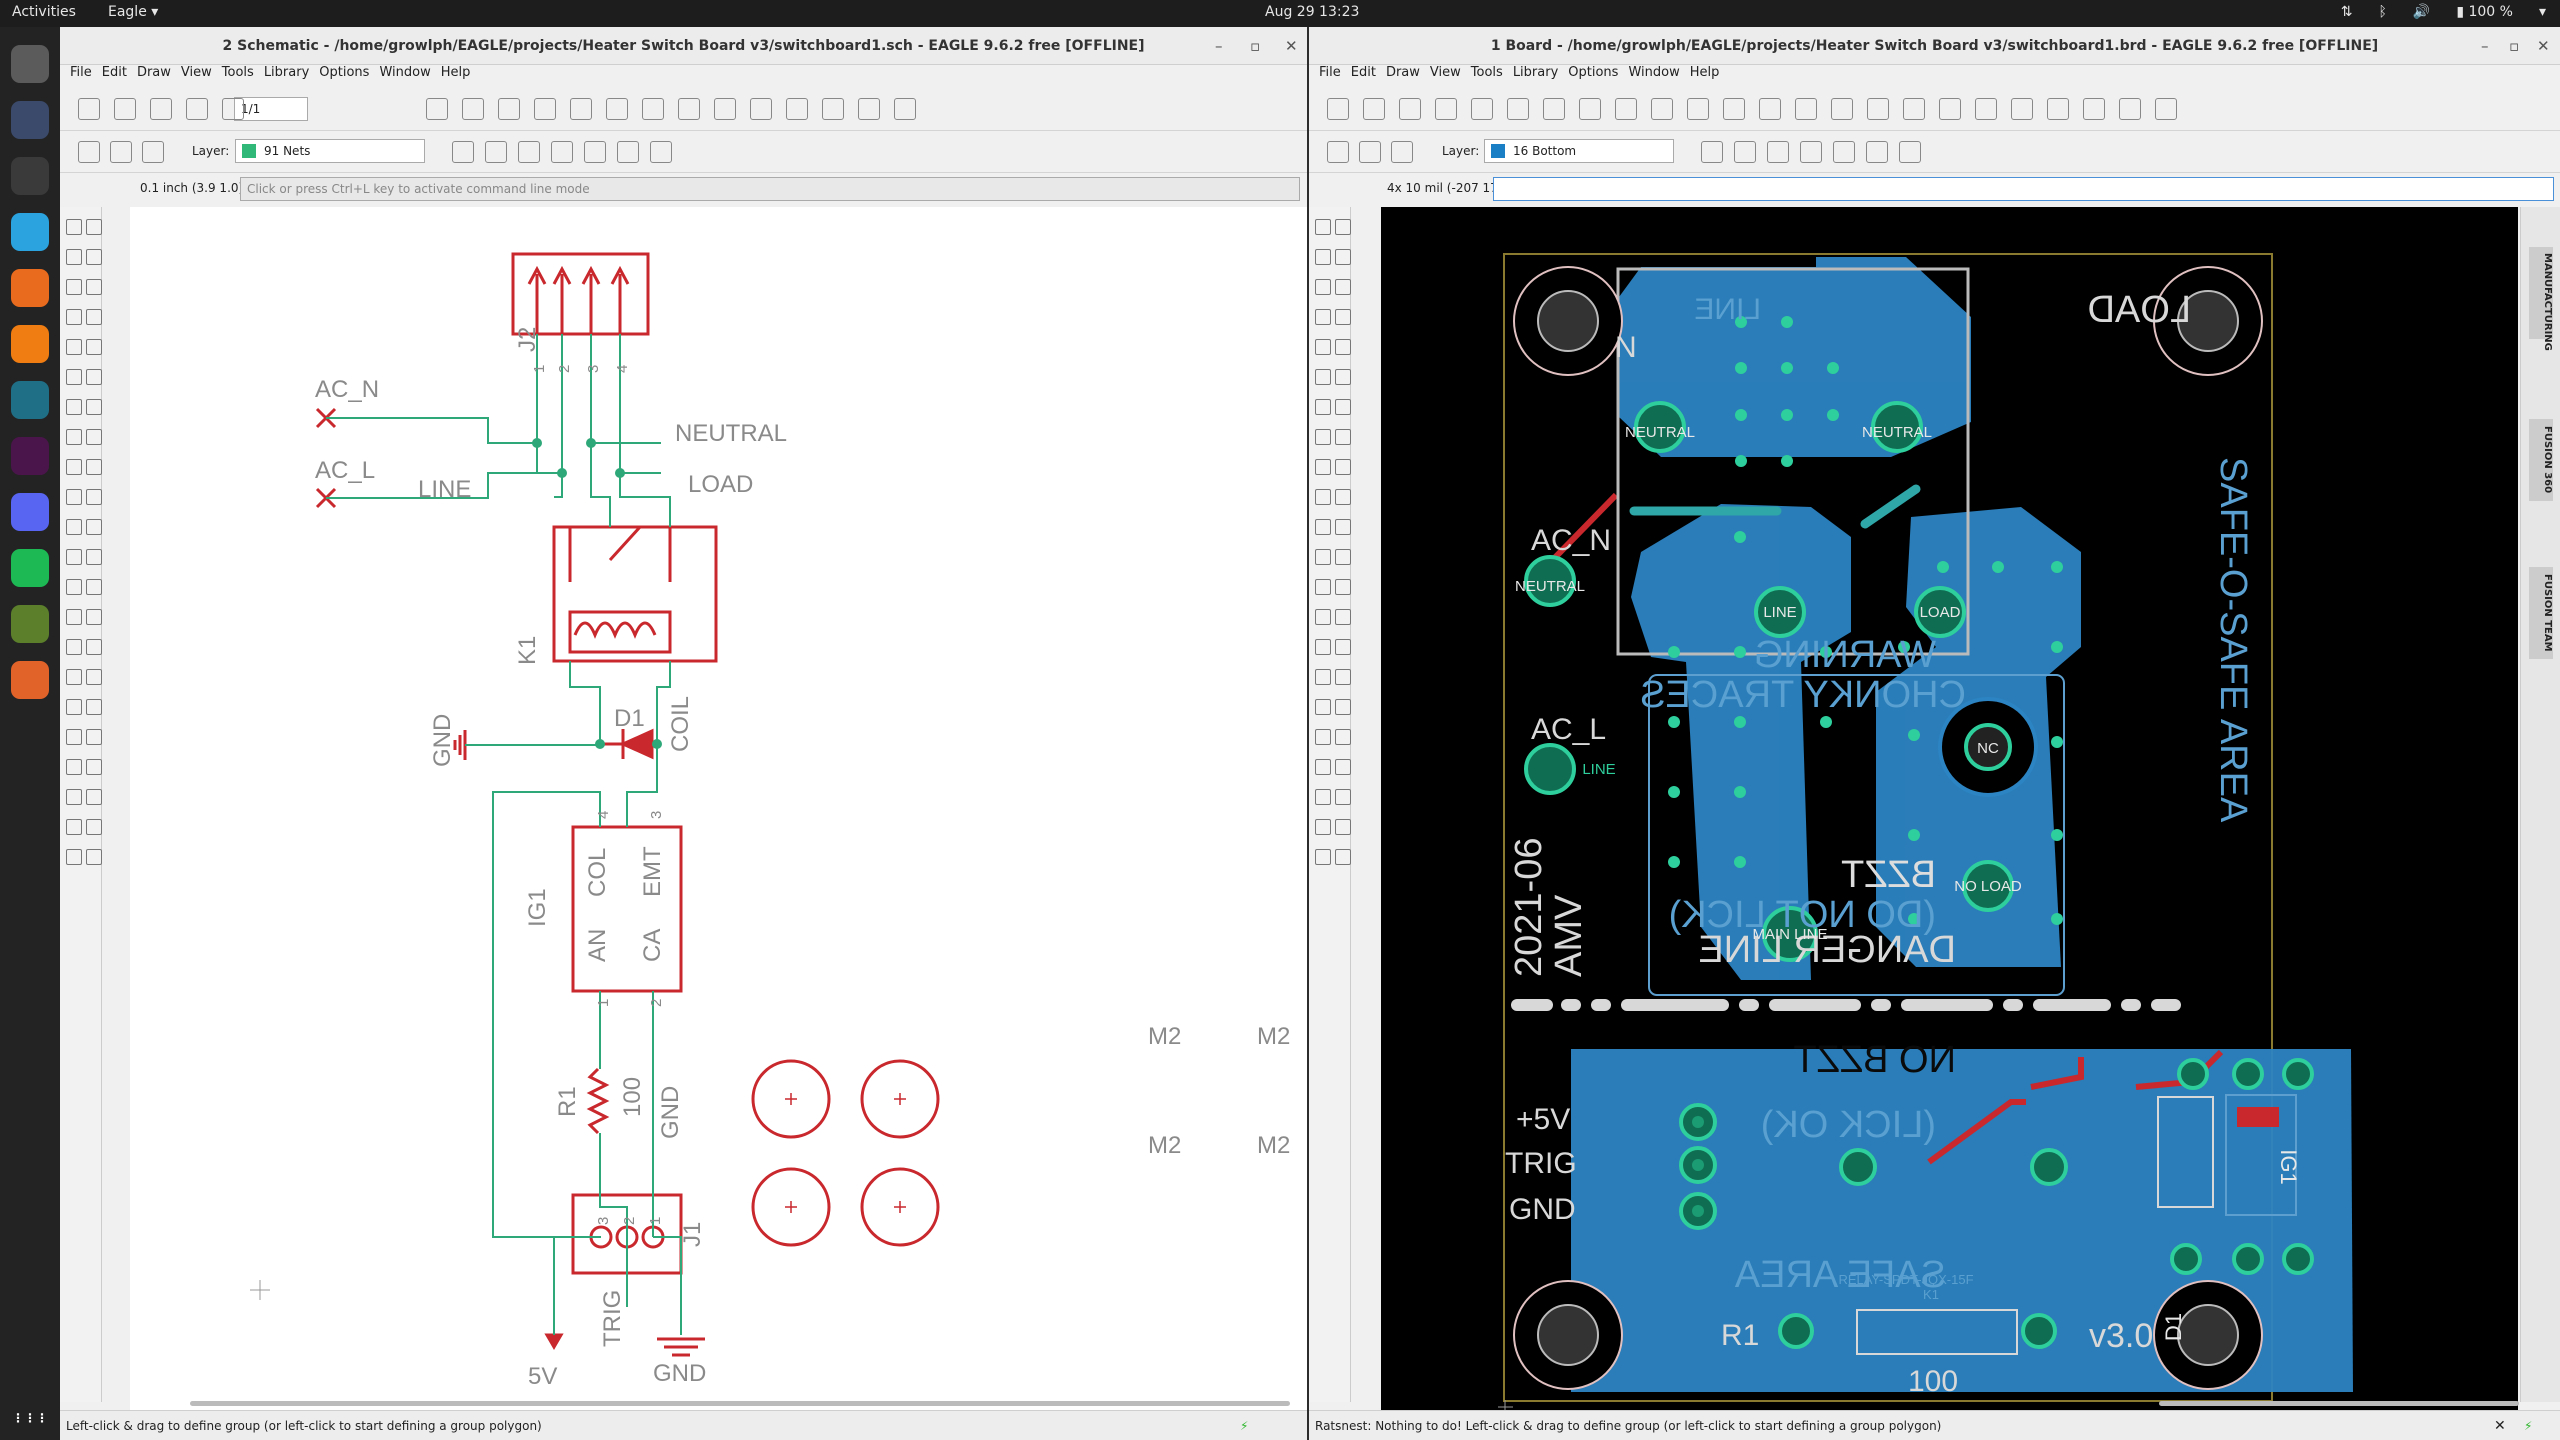 The height and width of the screenshot is (1440, 2560). What do you see at coordinates (30, 568) in the screenshot?
I see `spotify-icon` at bounding box center [30, 568].